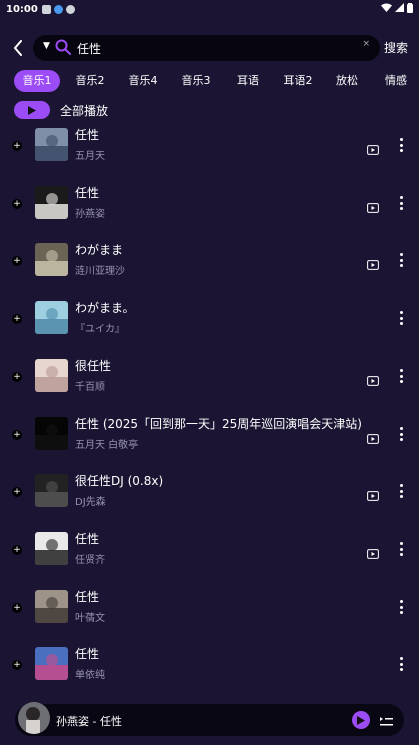  What do you see at coordinates (248, 81) in the screenshot?
I see `tab-whisper: 耳语` at bounding box center [248, 81].